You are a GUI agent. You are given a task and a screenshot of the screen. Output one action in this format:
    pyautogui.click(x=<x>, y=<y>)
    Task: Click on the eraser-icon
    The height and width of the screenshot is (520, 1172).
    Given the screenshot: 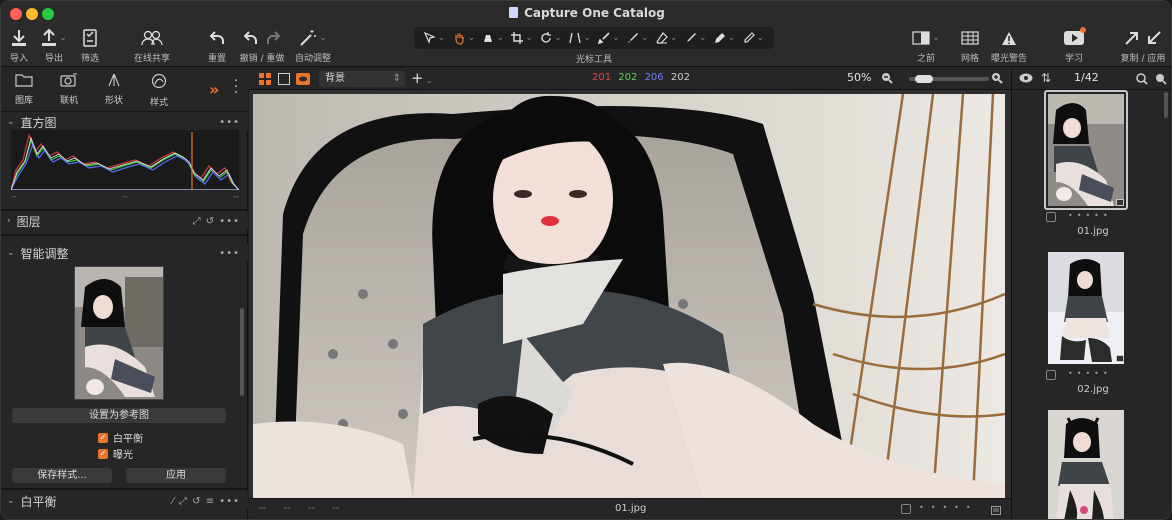 What is the action you would take?
    pyautogui.click(x=662, y=38)
    